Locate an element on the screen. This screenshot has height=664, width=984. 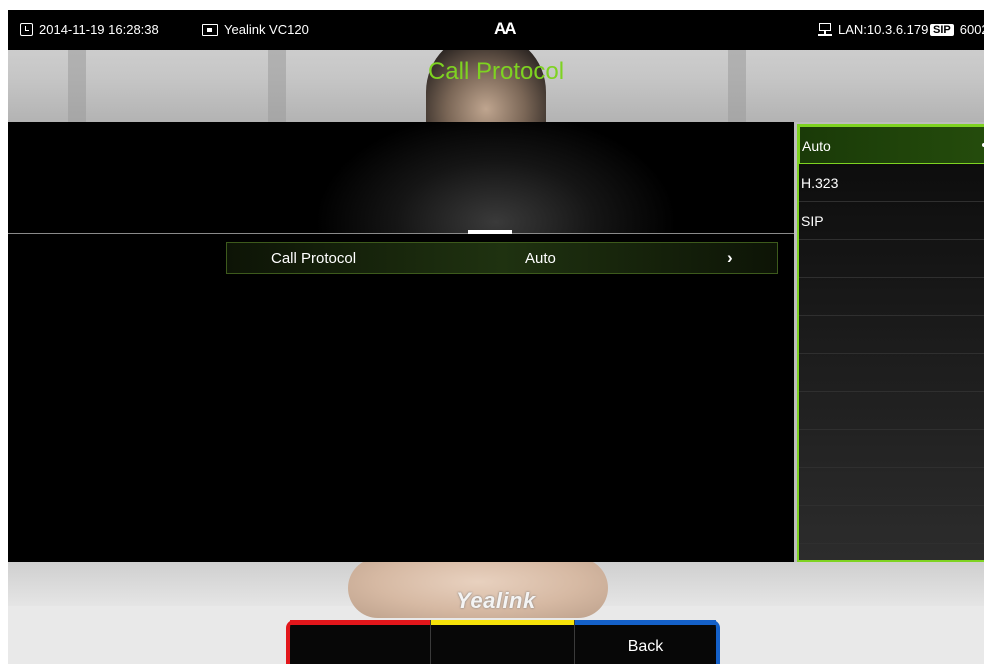
chevron-right-icon: › is located at coordinates (730, 257).